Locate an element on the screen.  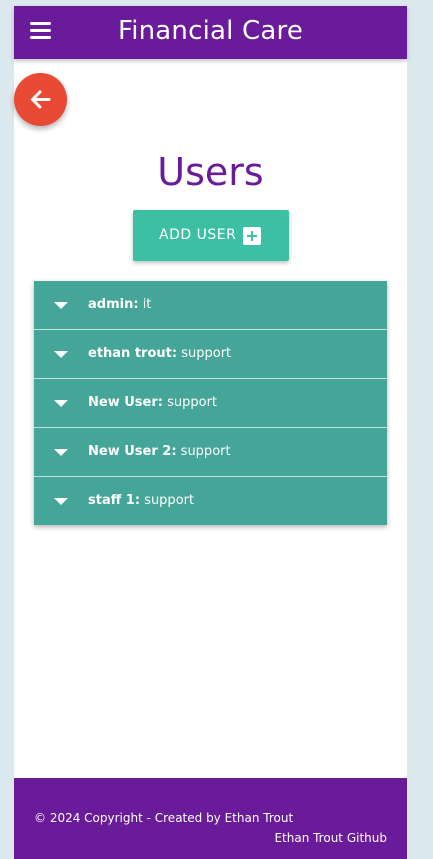
user-name: New User 2 is located at coordinates (130, 451).